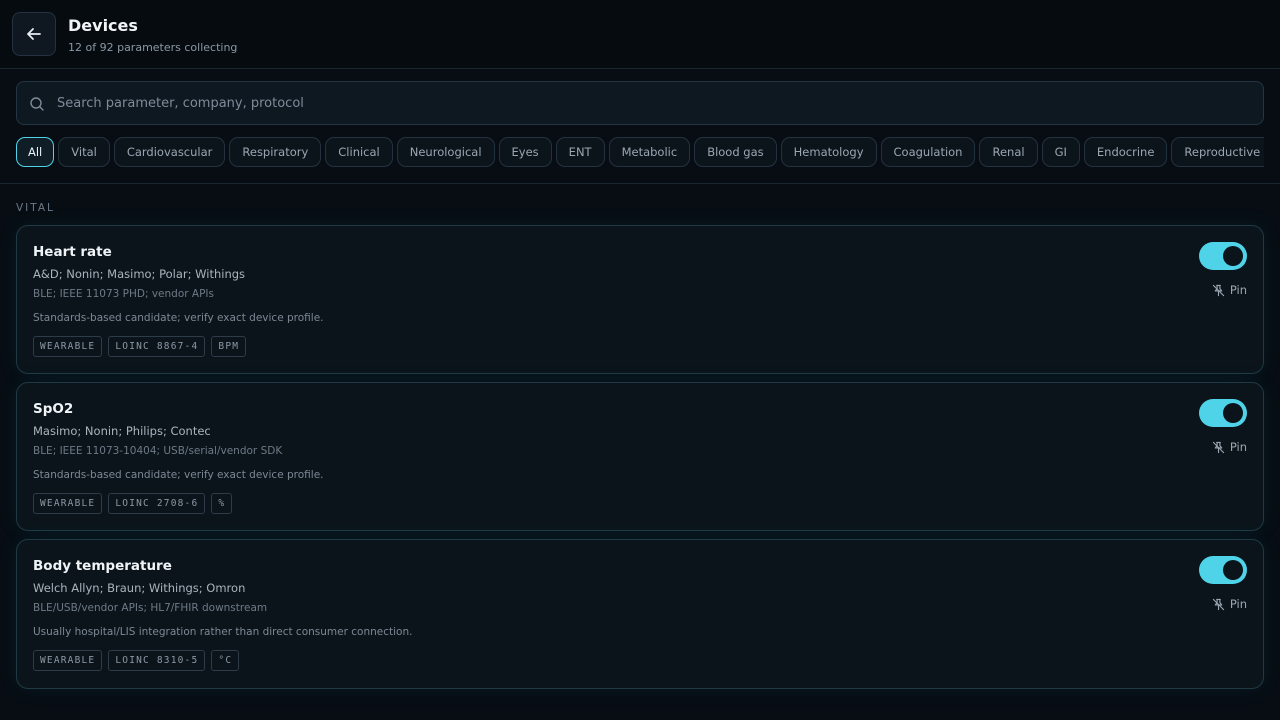 This screenshot has width=1280, height=720. What do you see at coordinates (445, 152) in the screenshot?
I see `filter-chip-neurological: Neurological` at bounding box center [445, 152].